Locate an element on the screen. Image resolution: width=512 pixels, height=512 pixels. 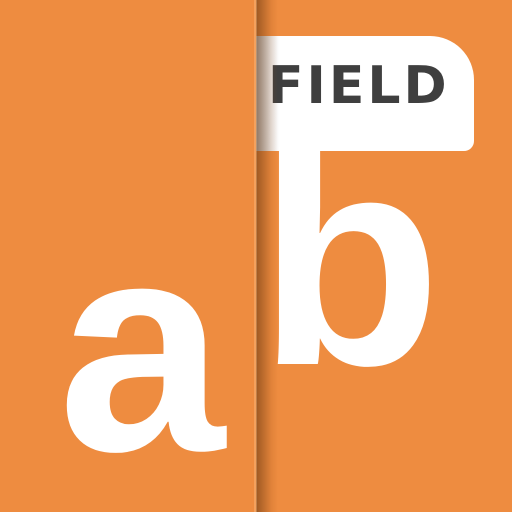
fold-shadow is located at coordinates (267, 256).